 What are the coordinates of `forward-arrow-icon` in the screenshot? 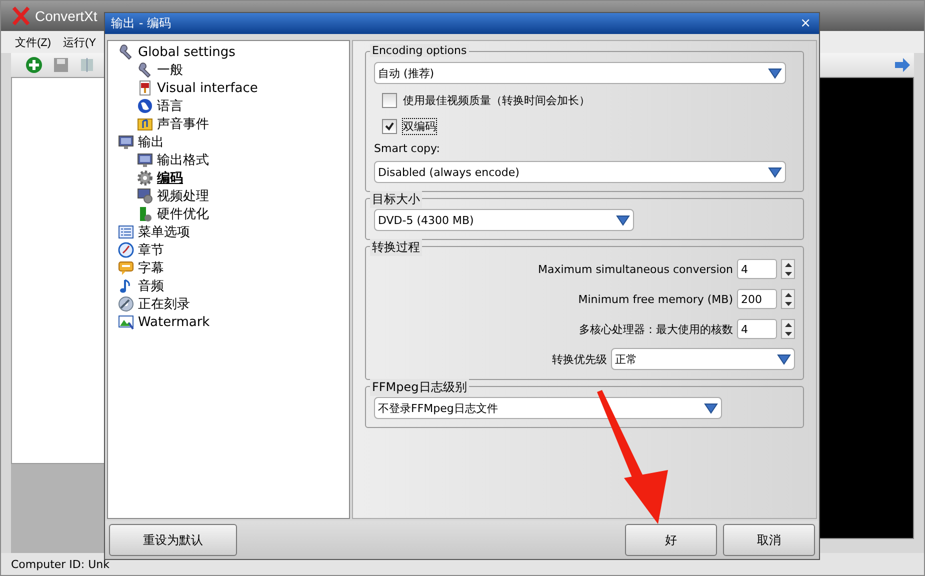 It's located at (902, 65).